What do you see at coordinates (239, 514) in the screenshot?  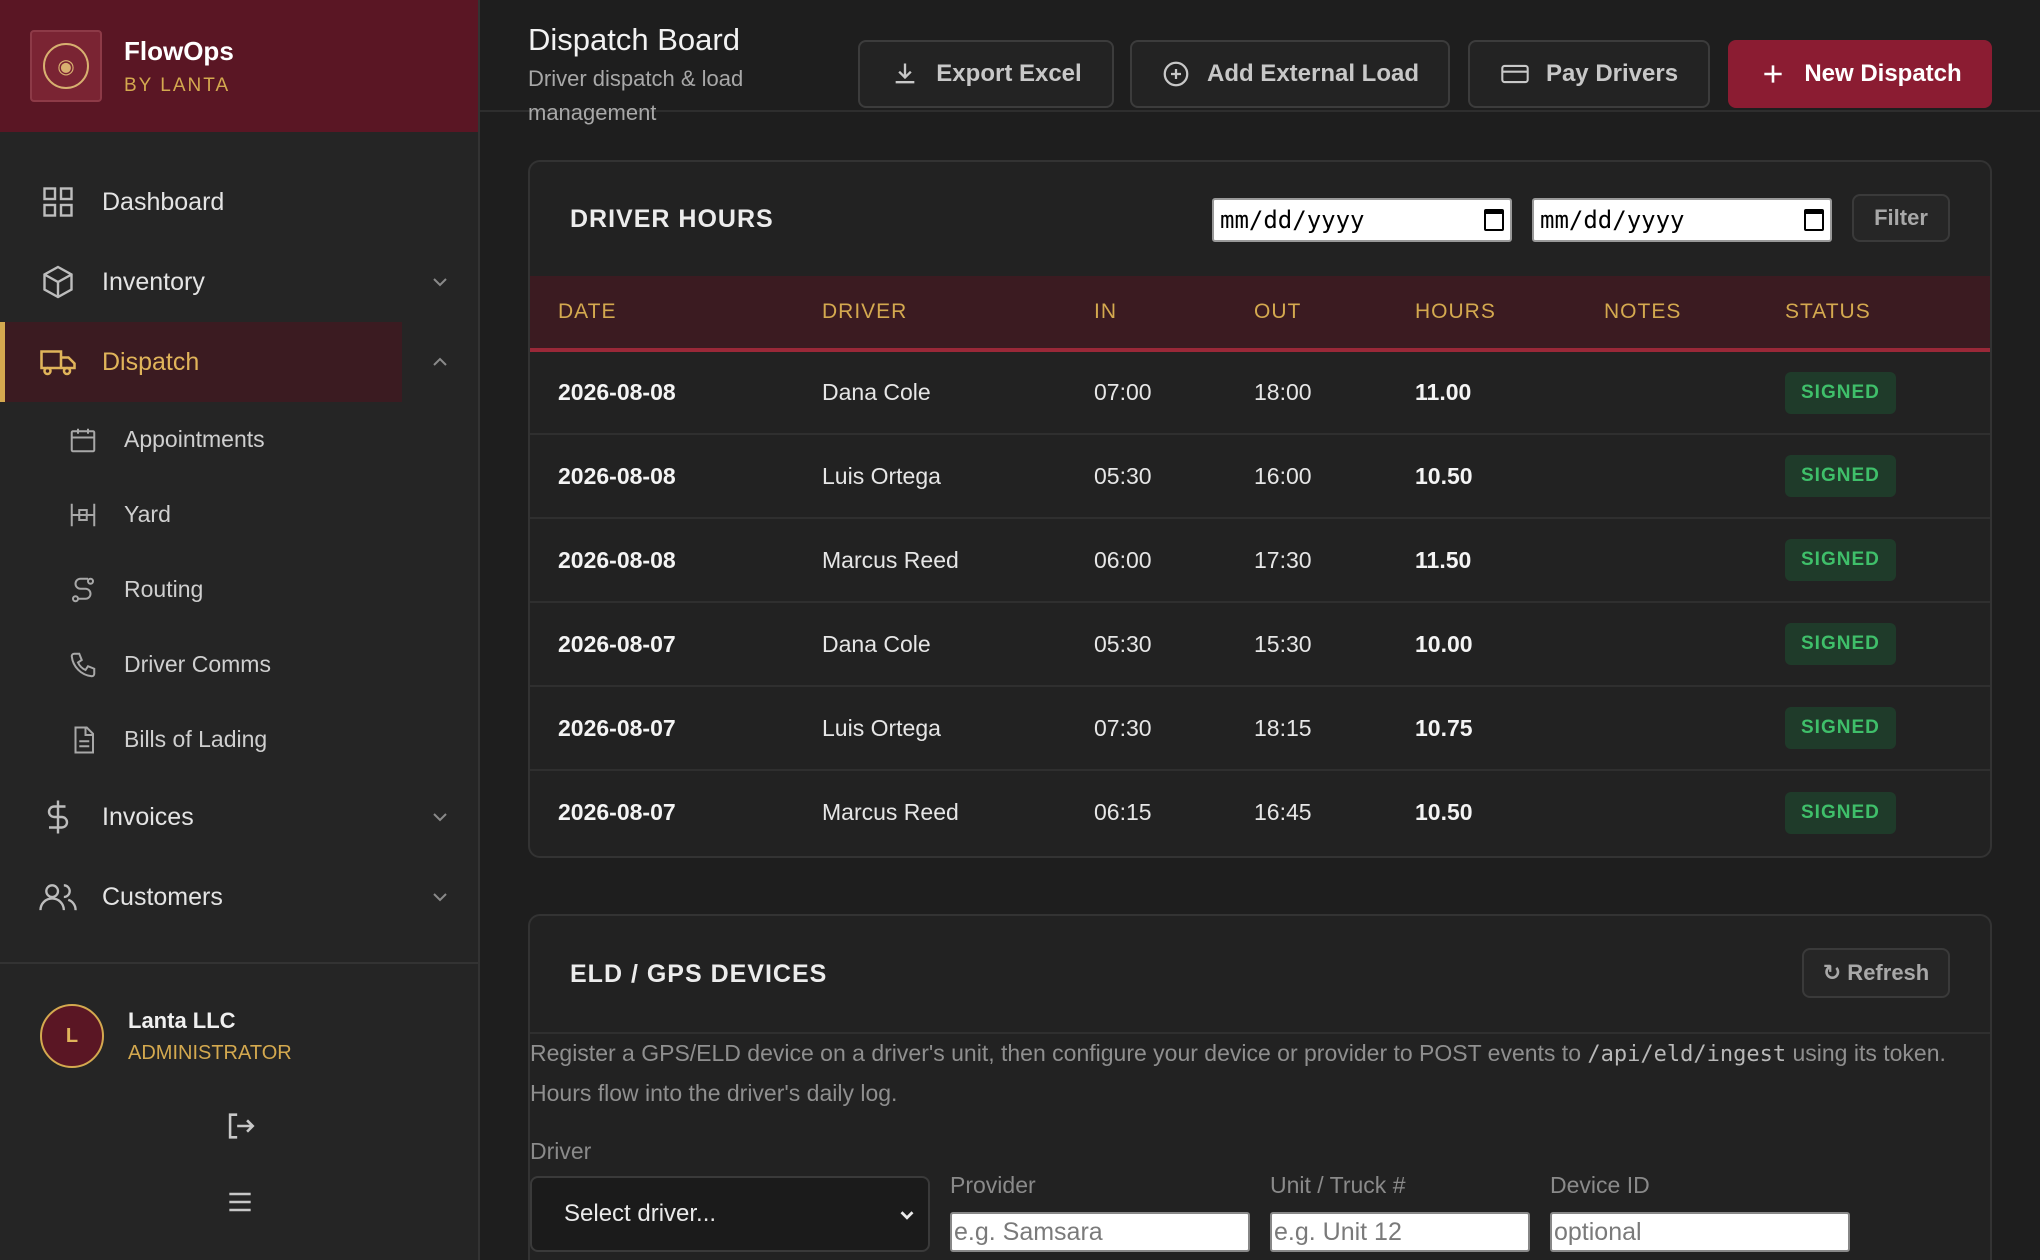 I see `sidebar-subitem-yard: Yard` at bounding box center [239, 514].